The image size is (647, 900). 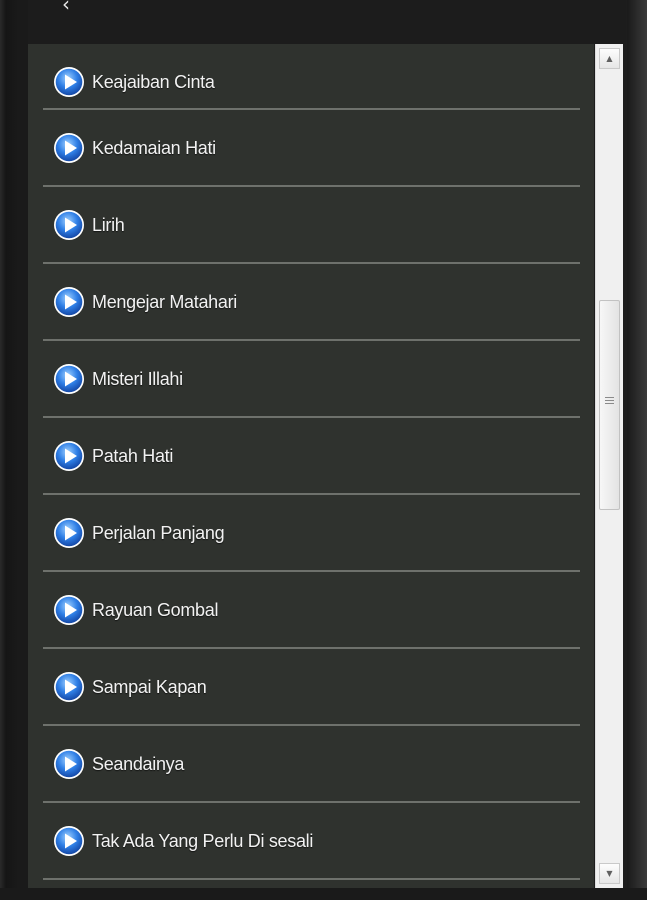 What do you see at coordinates (153, 82) in the screenshot?
I see `list-item-label: Keajaiban Cinta` at bounding box center [153, 82].